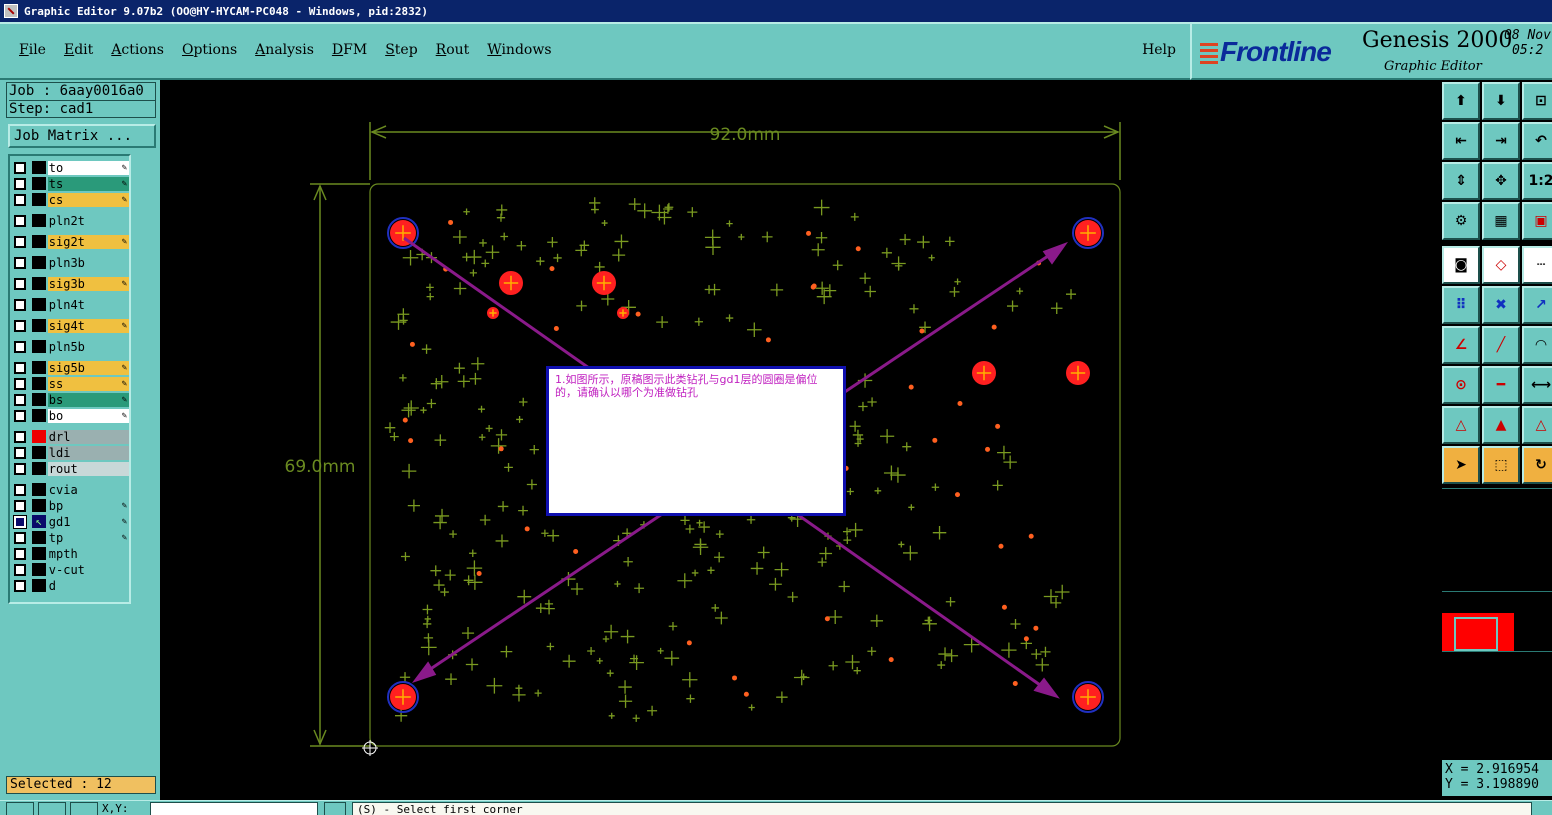  I want to click on layer-row-pln5b: pln5b, so click(70, 346).